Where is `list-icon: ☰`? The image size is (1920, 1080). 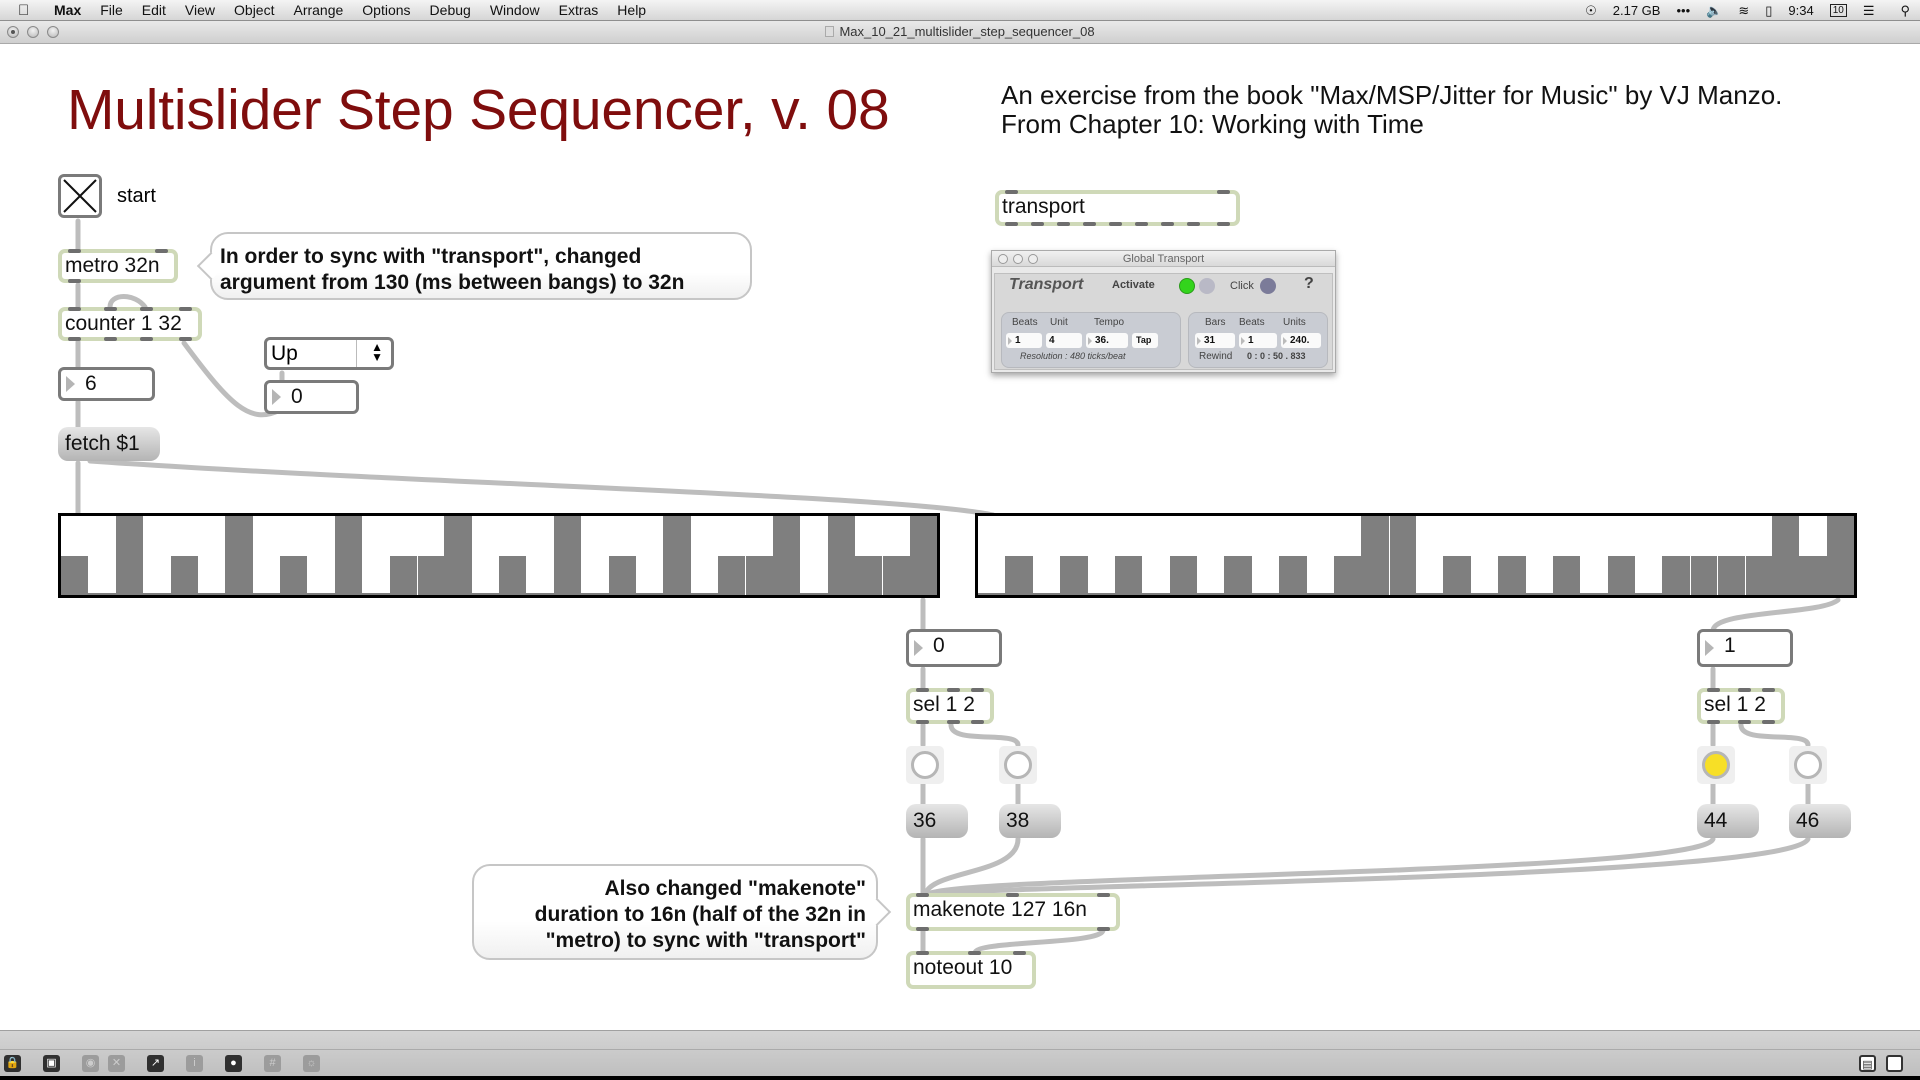 list-icon: ☰ is located at coordinates (1869, 11).